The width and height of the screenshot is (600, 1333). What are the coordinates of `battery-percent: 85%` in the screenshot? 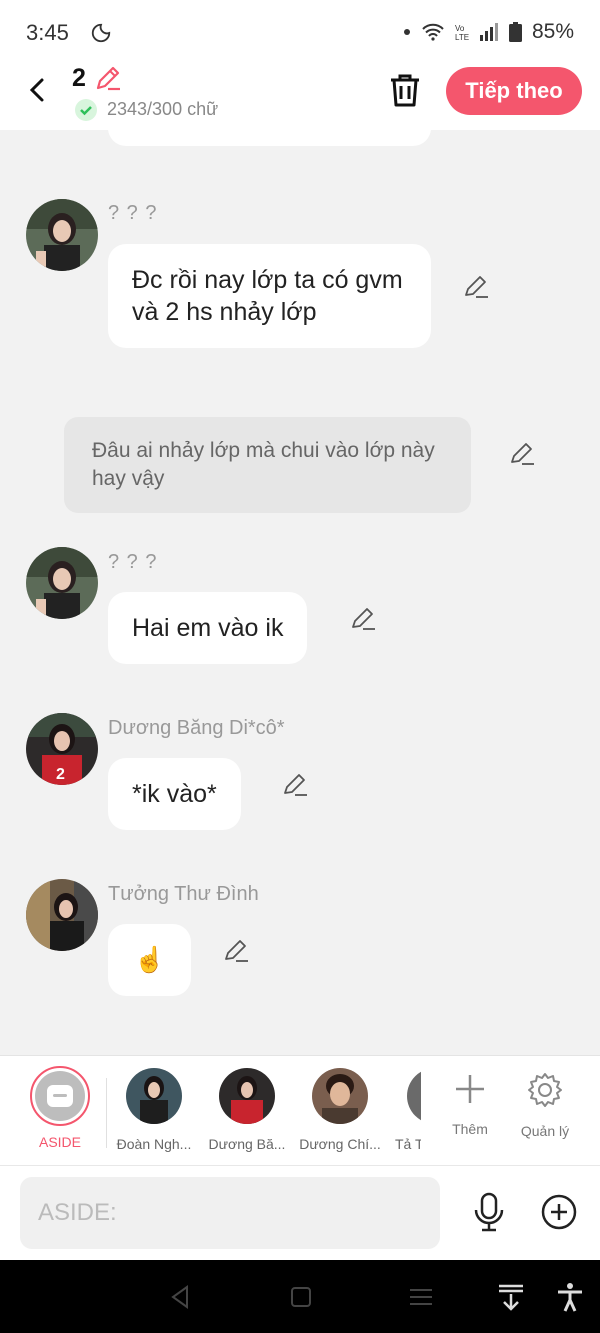 It's located at (552, 31).